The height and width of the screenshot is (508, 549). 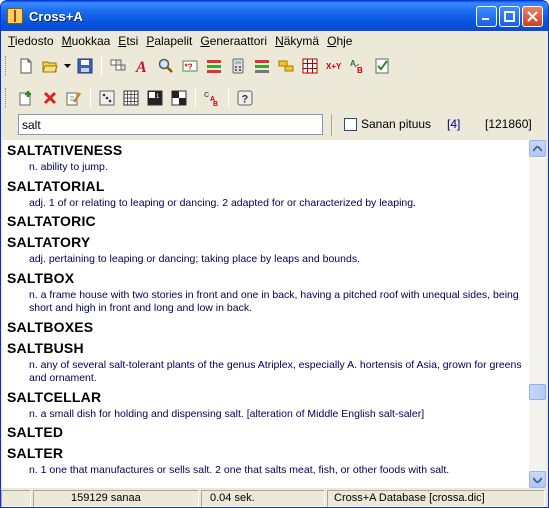 What do you see at coordinates (268, 222) in the screenshot?
I see `entry-word: SALTATORIC` at bounding box center [268, 222].